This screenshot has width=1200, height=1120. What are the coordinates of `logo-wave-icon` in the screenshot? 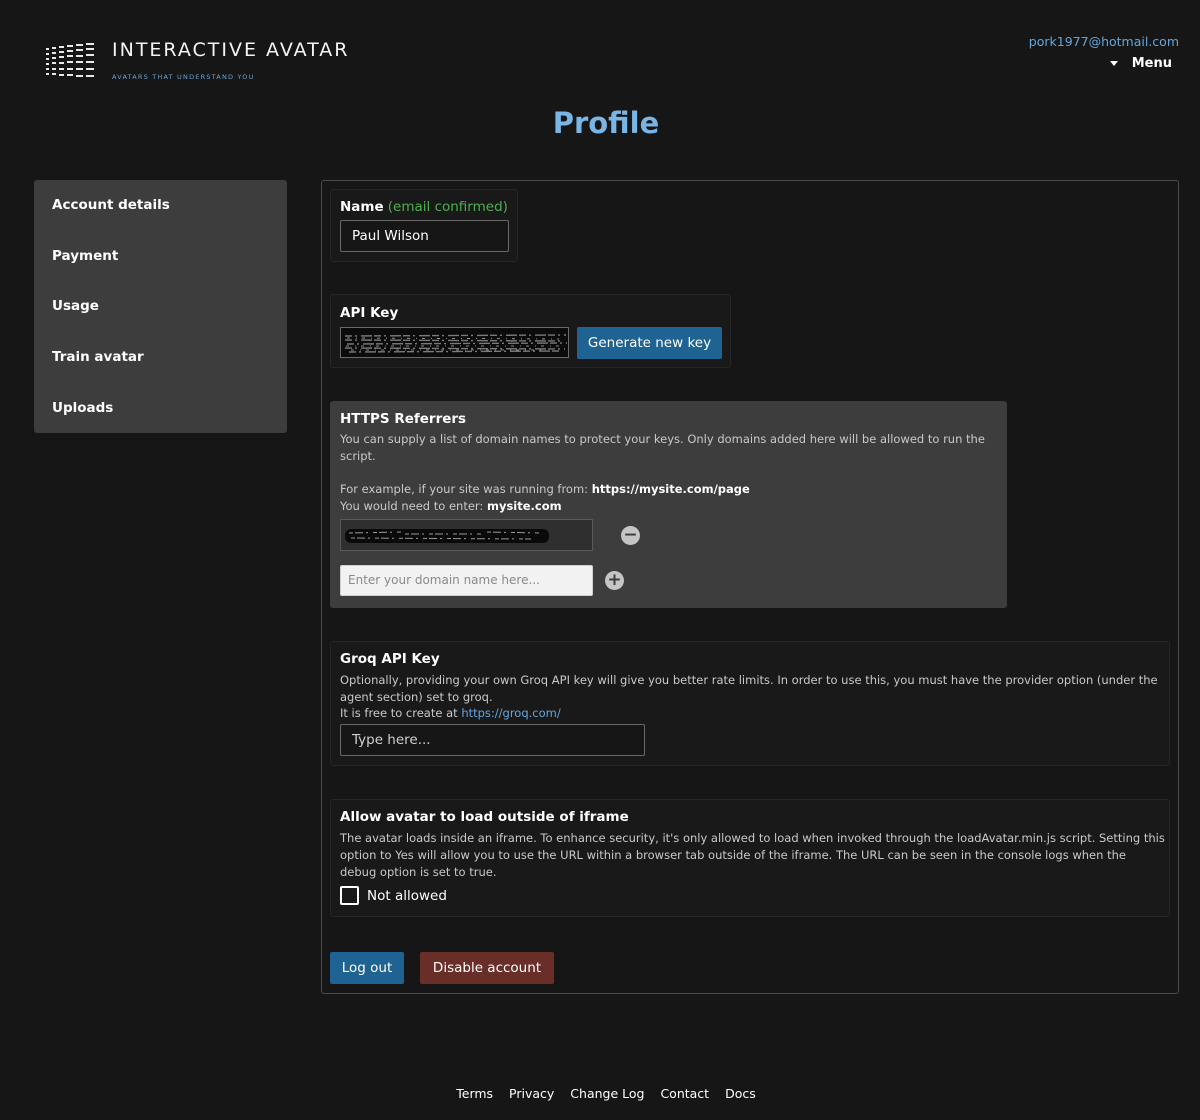 It's located at (70, 60).